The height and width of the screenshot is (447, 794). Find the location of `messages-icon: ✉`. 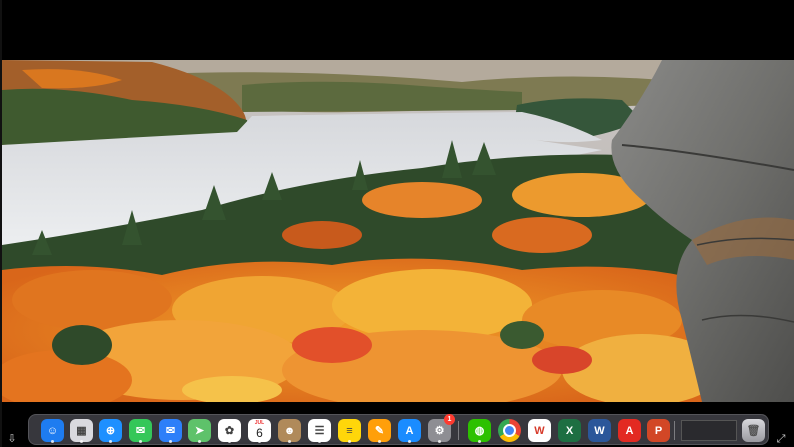

messages-icon: ✉ is located at coordinates (140, 430).